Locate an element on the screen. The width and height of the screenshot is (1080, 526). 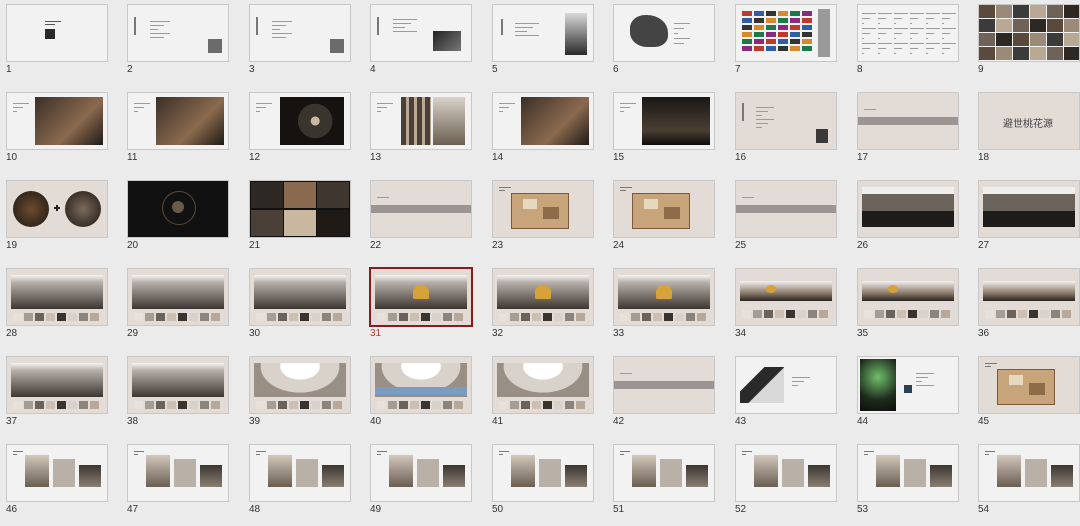
slide-thumbnail-44: 44 is located at coordinates (908, 397).